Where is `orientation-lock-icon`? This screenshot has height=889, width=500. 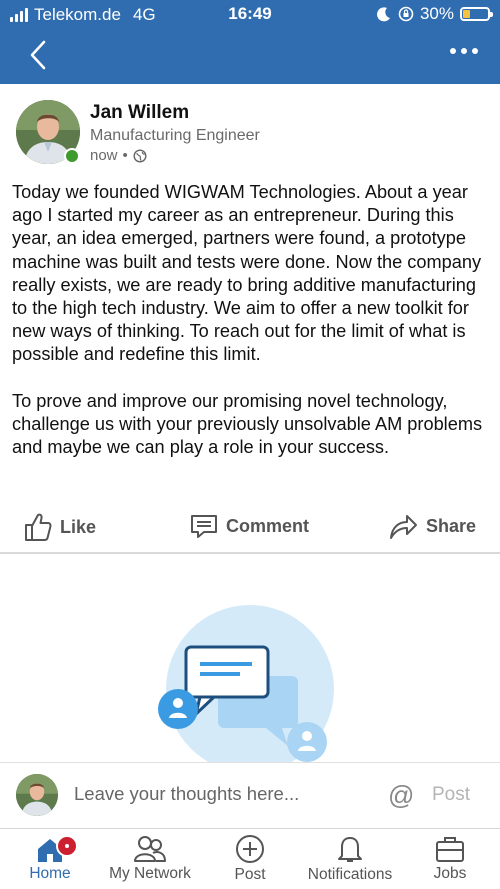 orientation-lock-icon is located at coordinates (406, 14).